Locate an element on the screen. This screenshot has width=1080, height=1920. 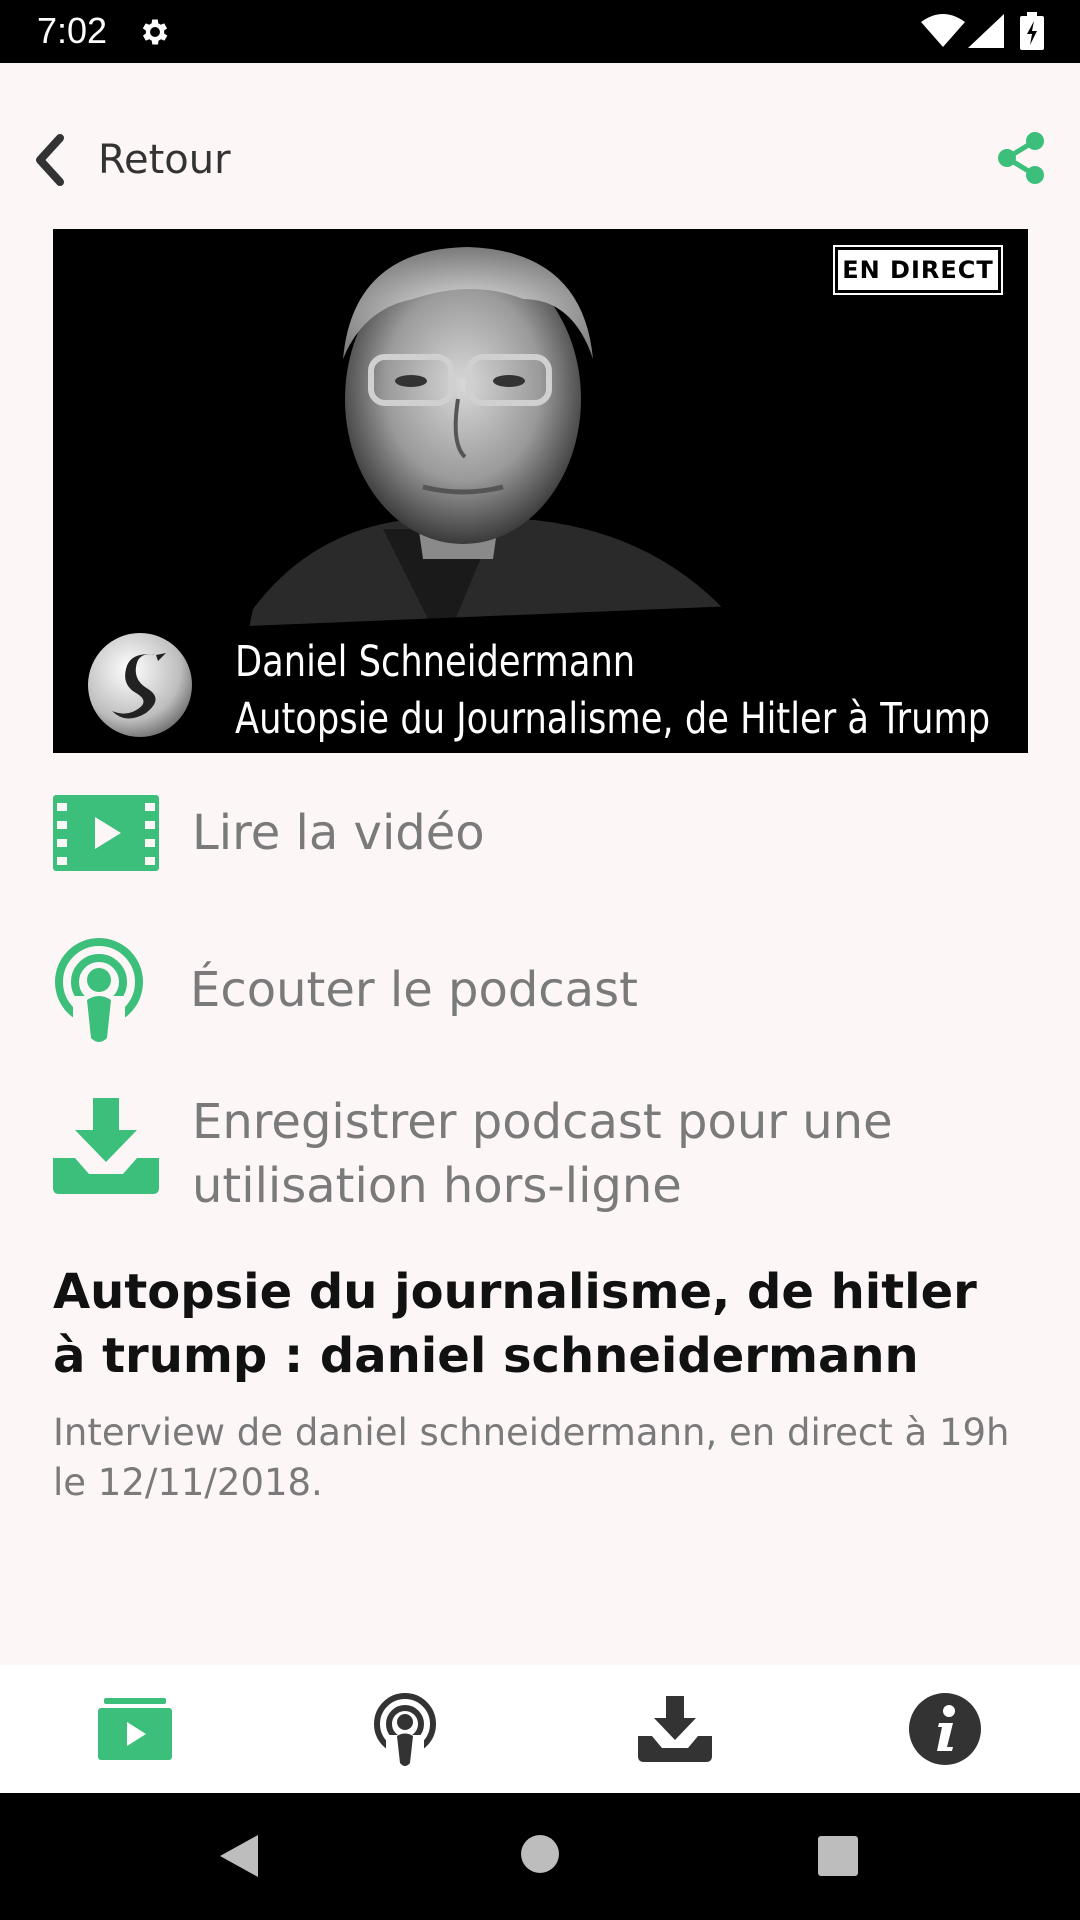
nav-podcasts-tab is located at coordinates (405, 1729).